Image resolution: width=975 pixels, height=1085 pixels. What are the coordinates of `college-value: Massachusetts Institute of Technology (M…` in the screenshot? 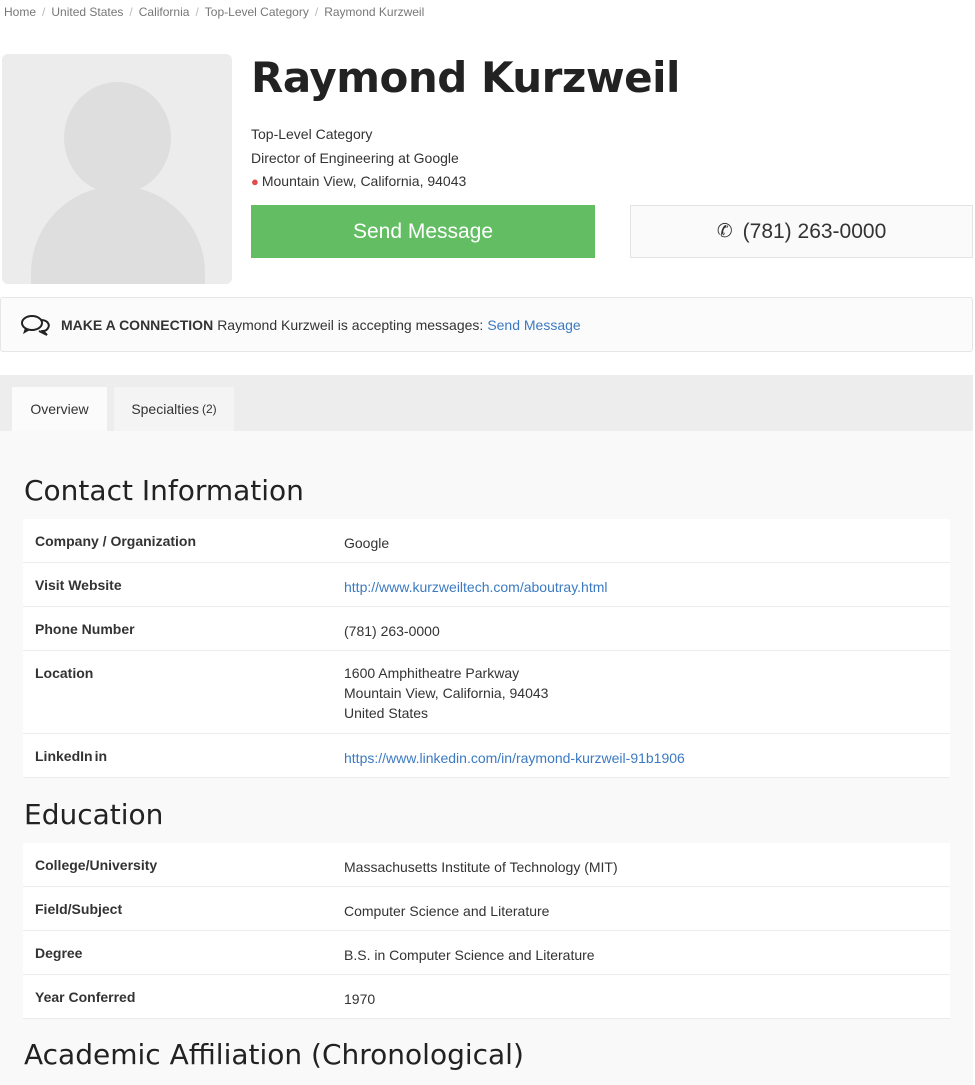 It's located at (481, 867).